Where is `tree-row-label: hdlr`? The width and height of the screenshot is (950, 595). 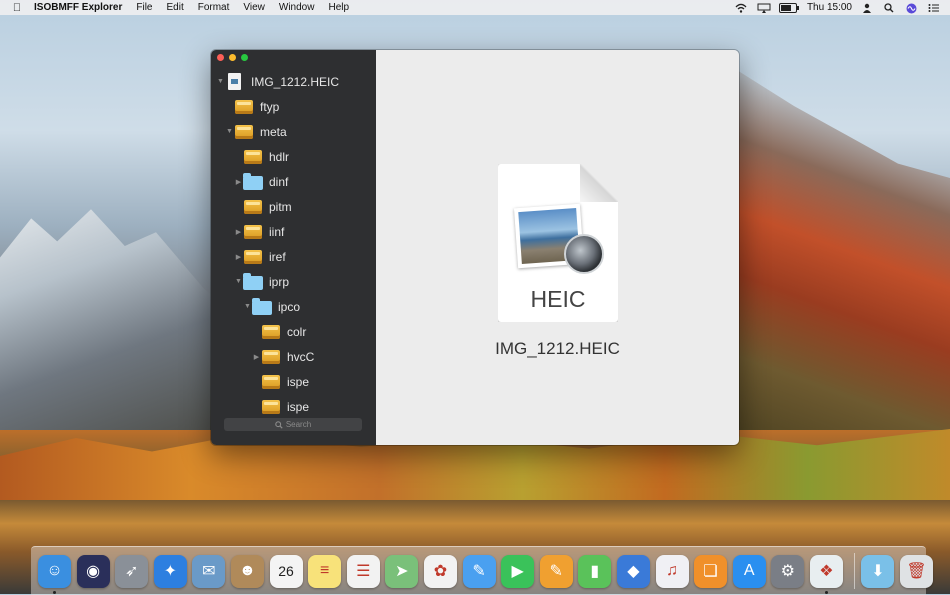 tree-row-label: hdlr is located at coordinates (279, 156).